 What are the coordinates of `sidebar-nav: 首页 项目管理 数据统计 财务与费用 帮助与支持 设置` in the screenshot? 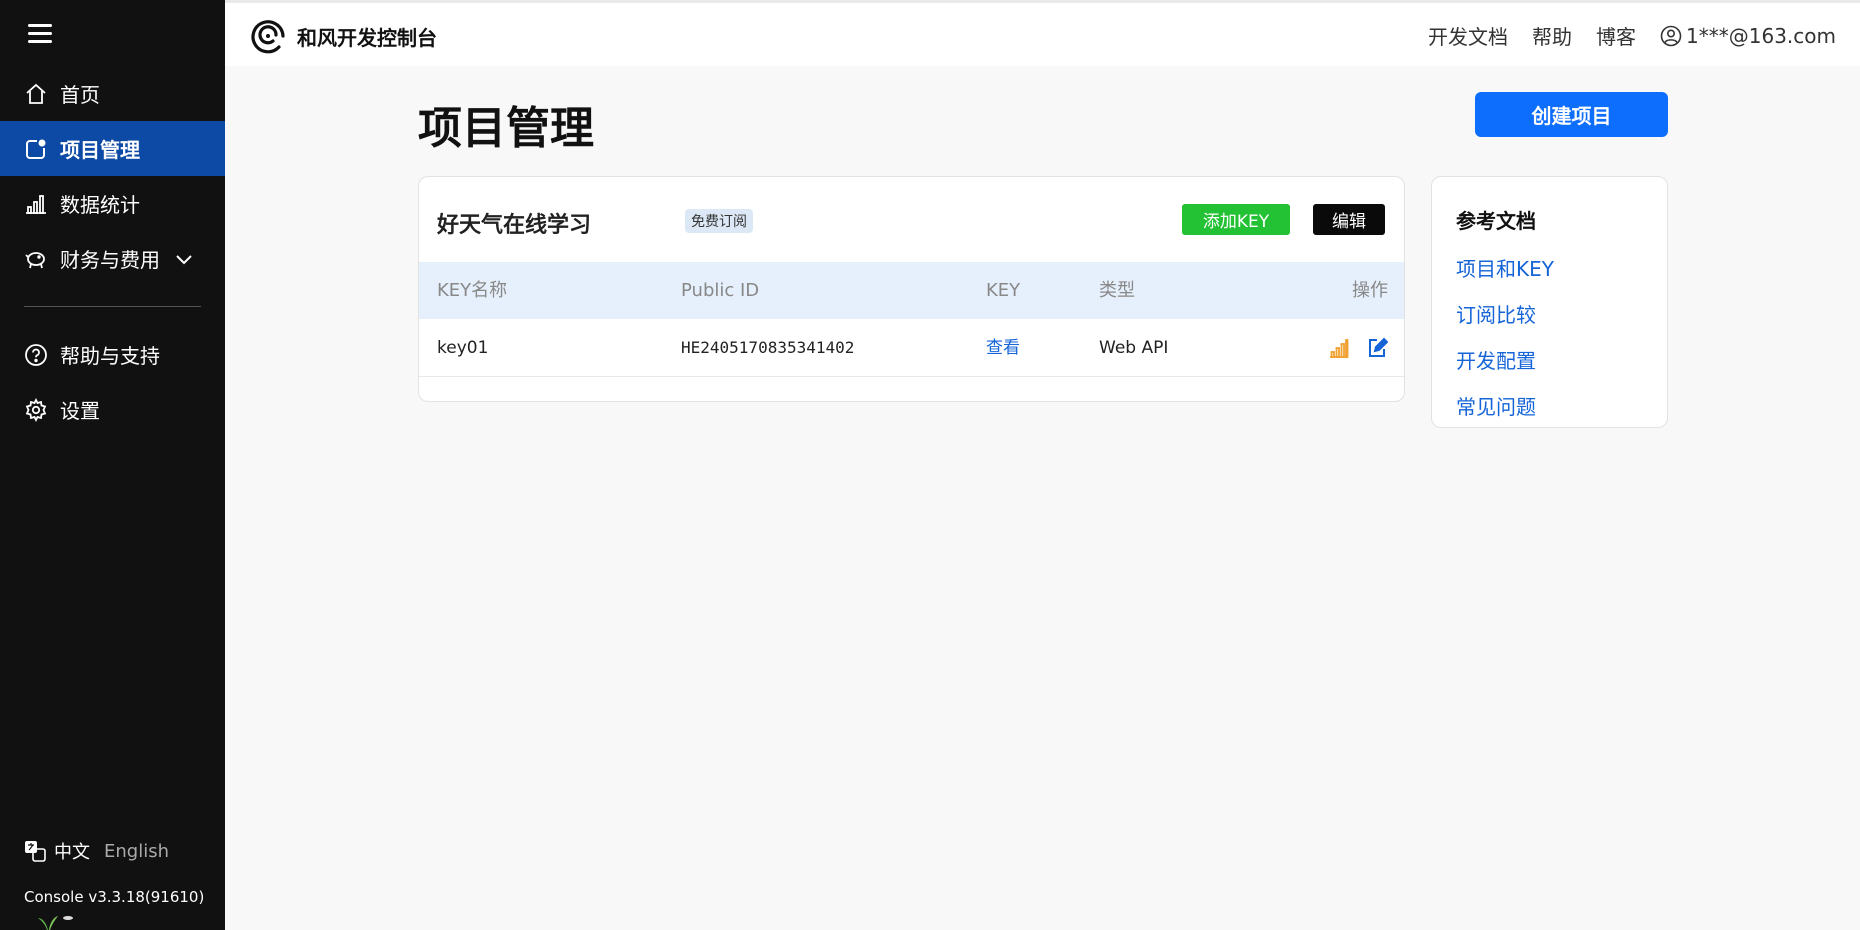 It's located at (112, 251).